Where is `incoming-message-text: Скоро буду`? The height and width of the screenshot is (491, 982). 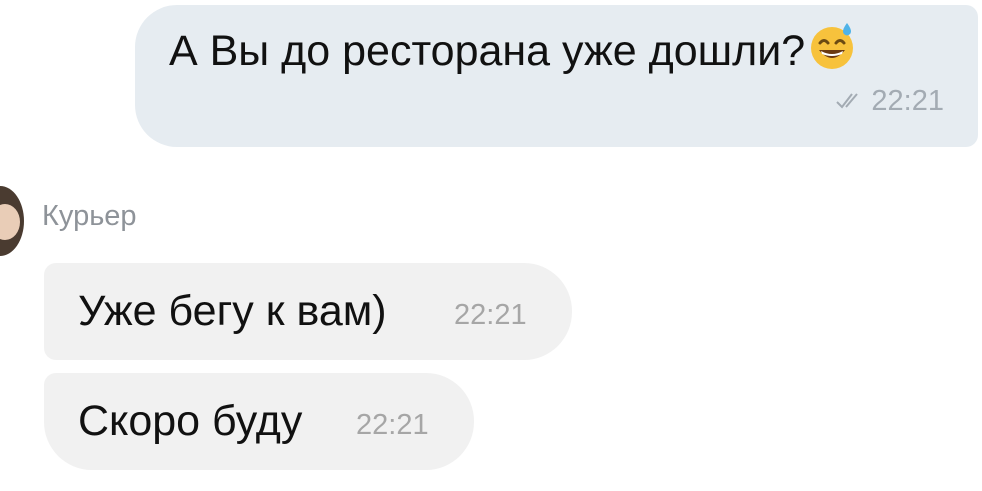 incoming-message-text: Скоро буду is located at coordinates (190, 421).